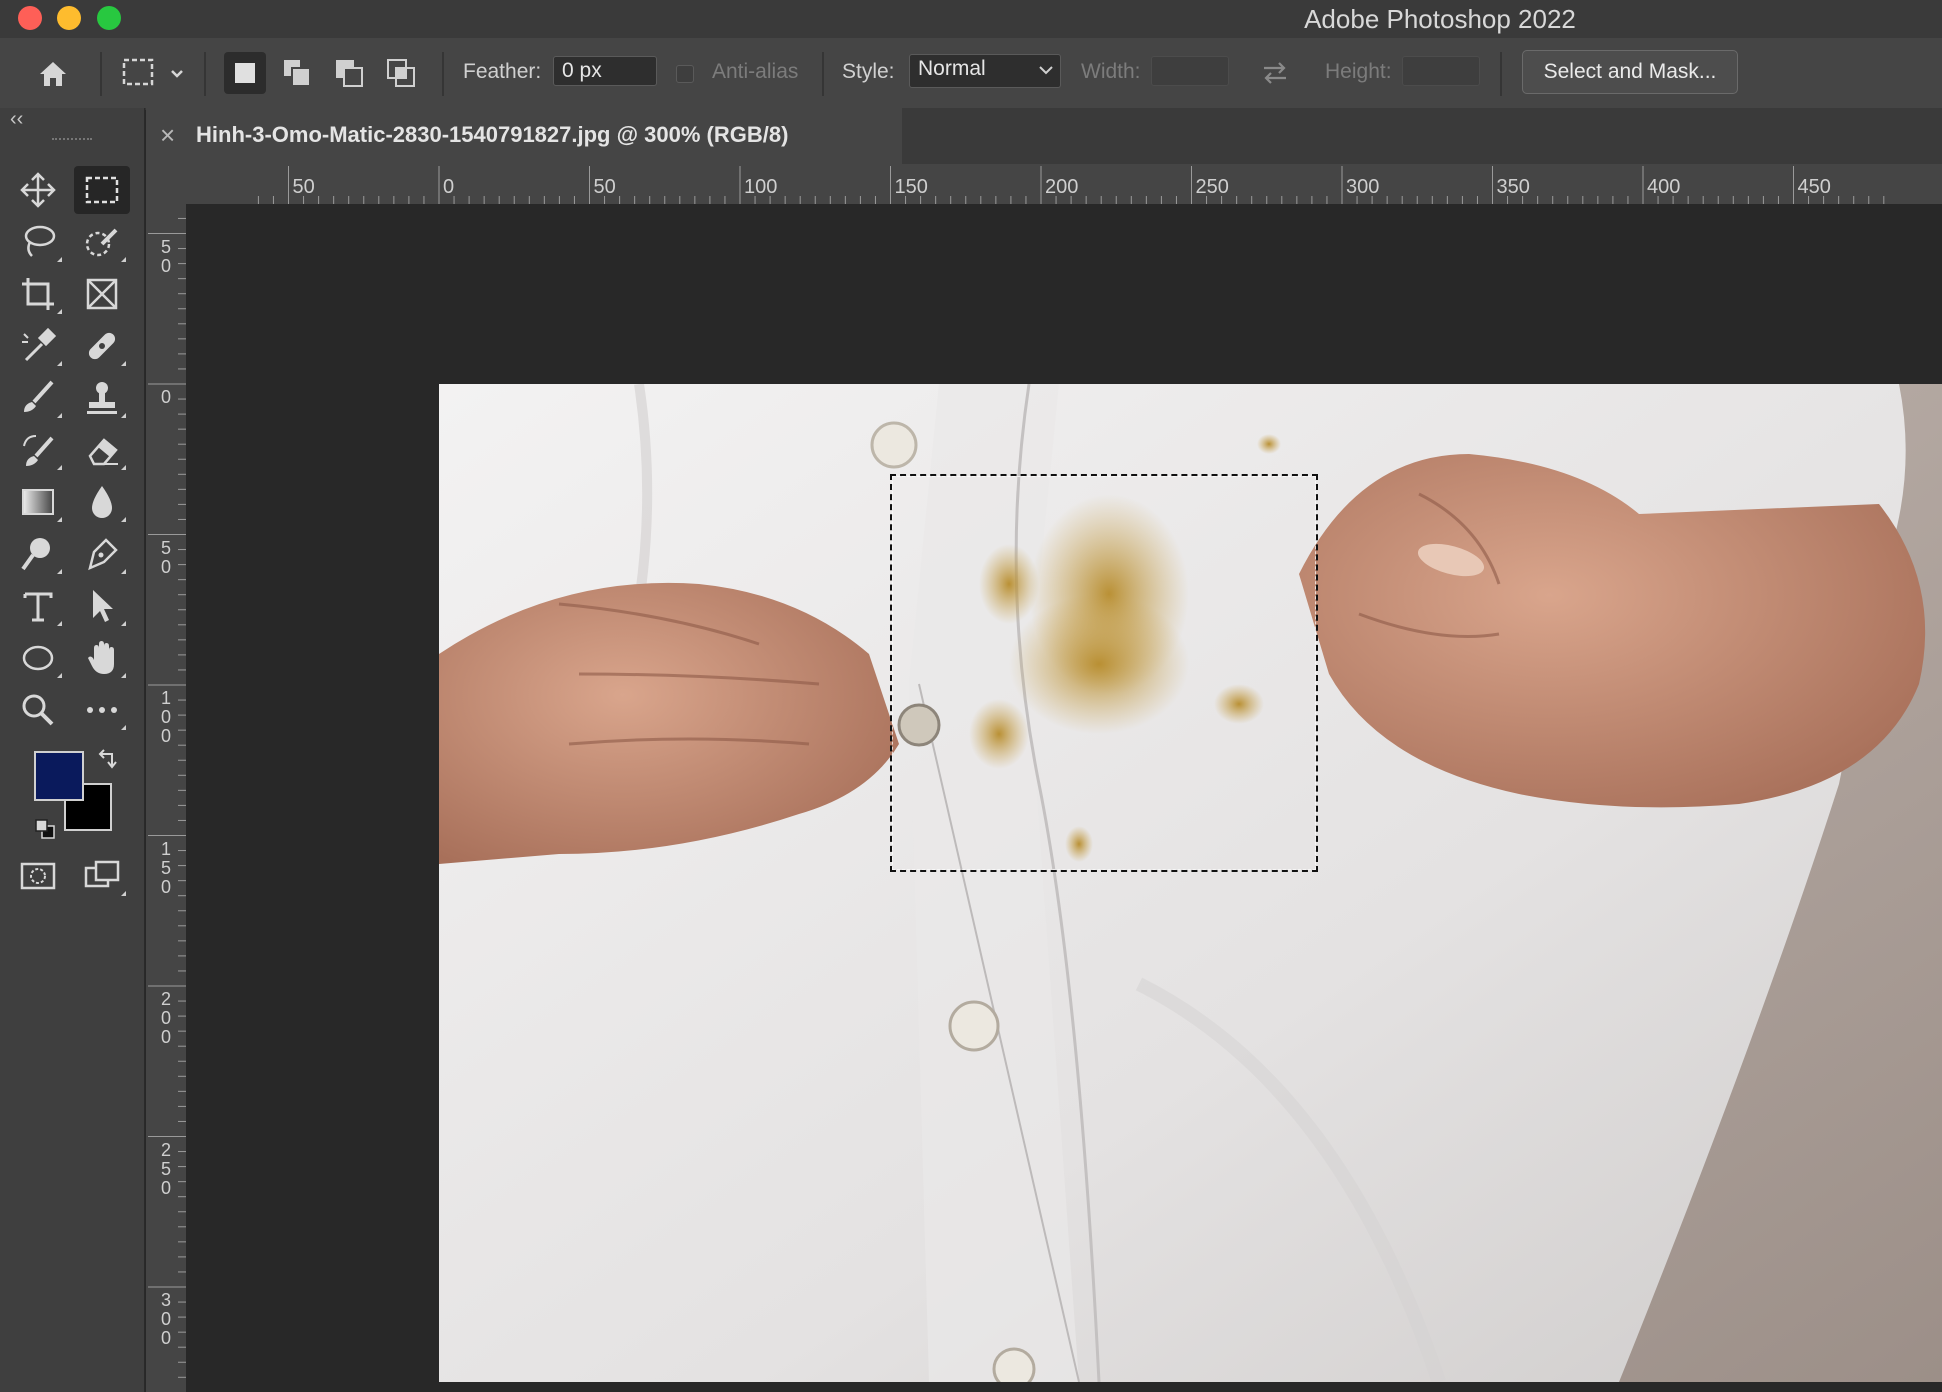 This screenshot has width=1942, height=1392. What do you see at coordinates (166, 798) in the screenshot?
I see `vertical-ruler: 50 0 50 100 150 200 250 300` at bounding box center [166, 798].